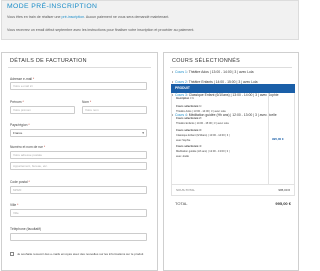 Image resolution: width=320 pixels, height=271 pixels. What do you see at coordinates (48, 61) in the screenshot?
I see `billing-title: DÉTAILS DE FACTURATION` at bounding box center [48, 61].